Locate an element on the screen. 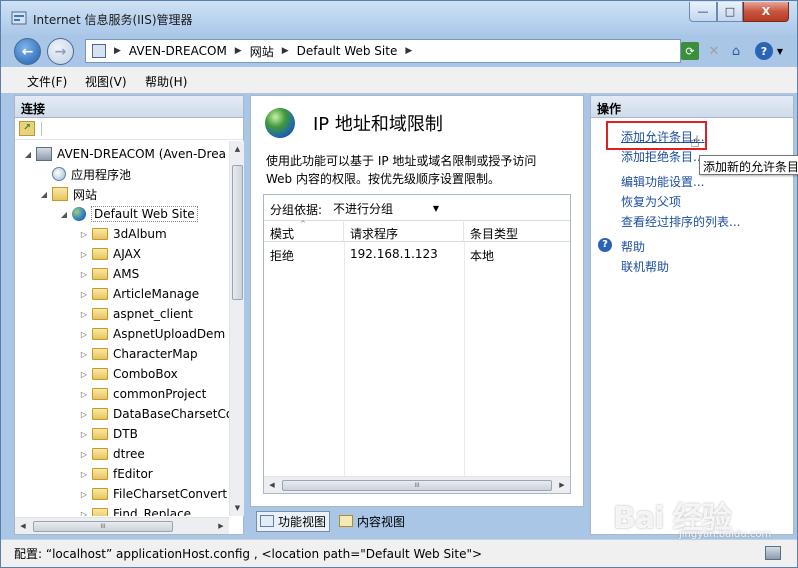 Image resolution: width=798 pixels, height=568 pixels. refresh-icon: ⟳ is located at coordinates (690, 51).